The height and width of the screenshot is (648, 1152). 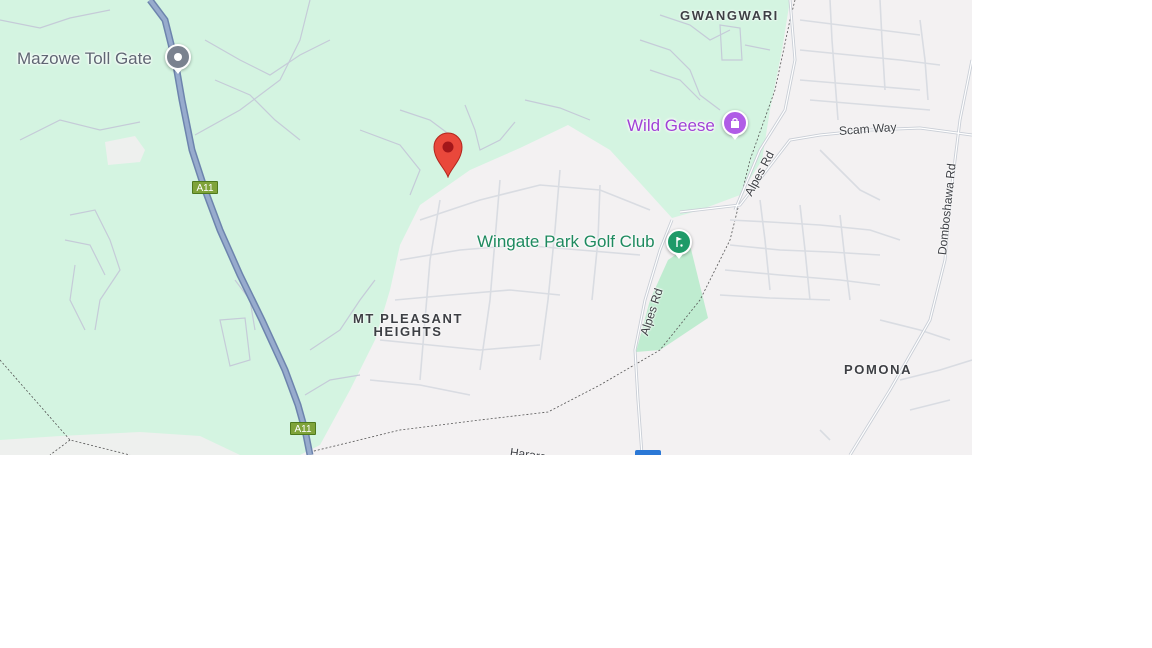 What do you see at coordinates (205, 187) in the screenshot?
I see `route-shield-a11-north: A11` at bounding box center [205, 187].